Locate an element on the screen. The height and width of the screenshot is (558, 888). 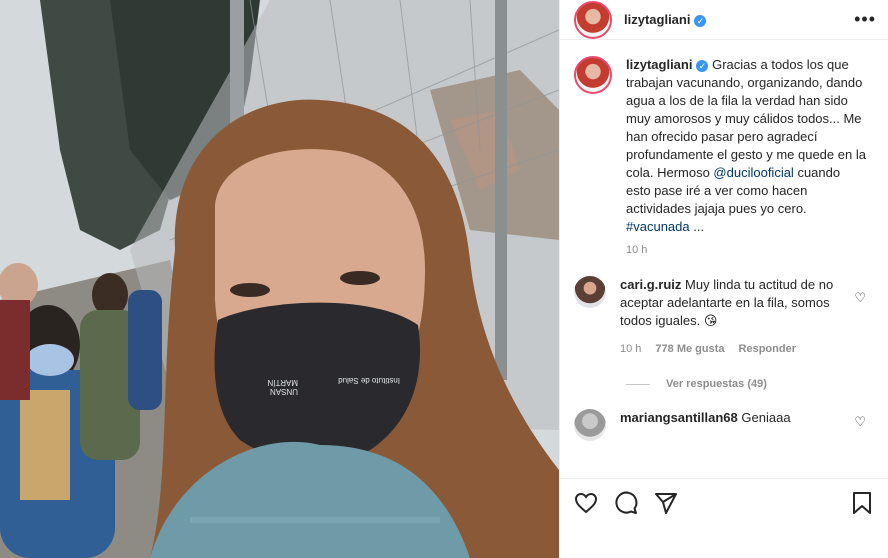
caption-avatar is located at coordinates (593, 75).